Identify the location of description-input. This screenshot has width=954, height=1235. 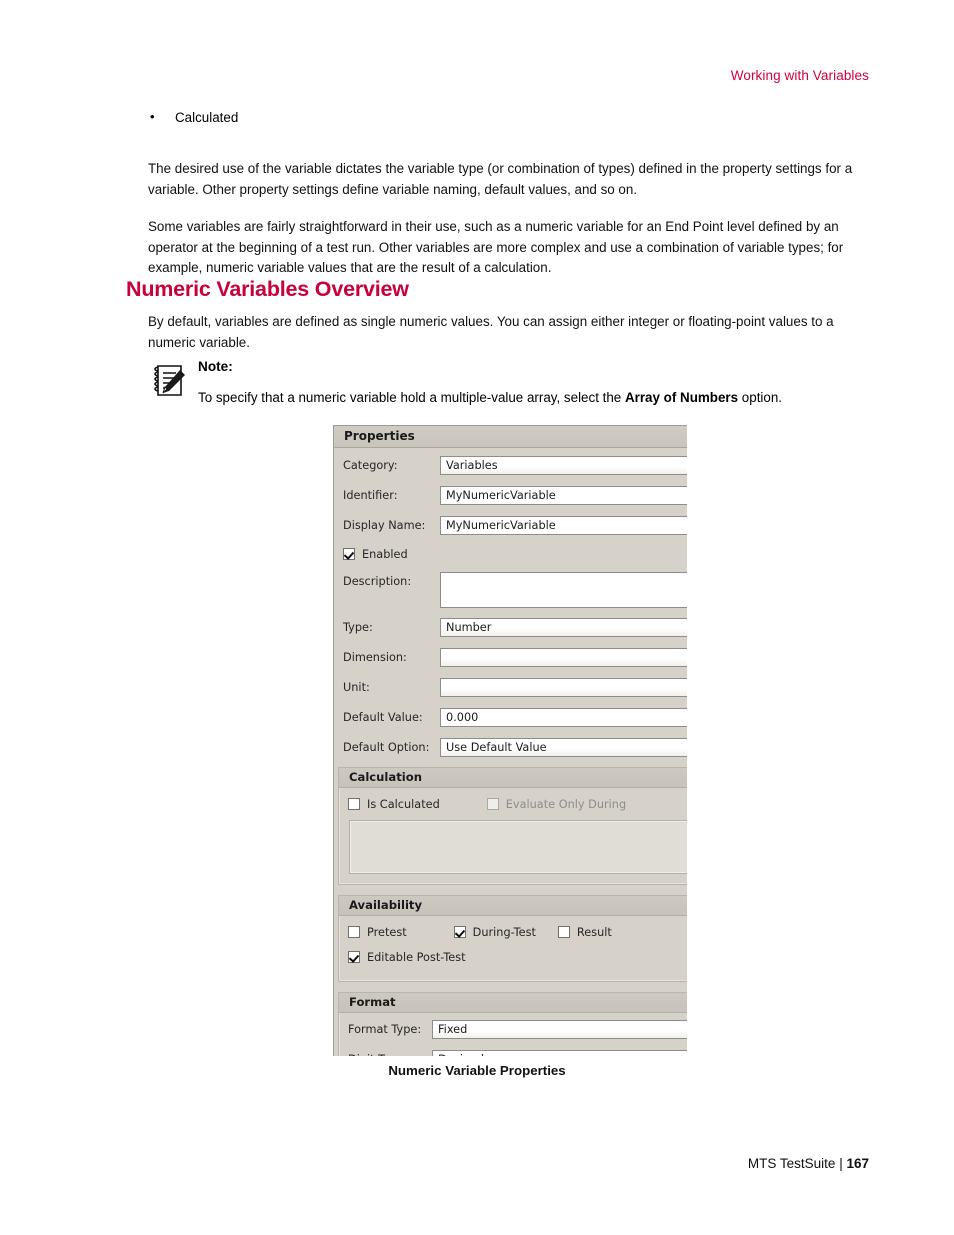
(563, 590).